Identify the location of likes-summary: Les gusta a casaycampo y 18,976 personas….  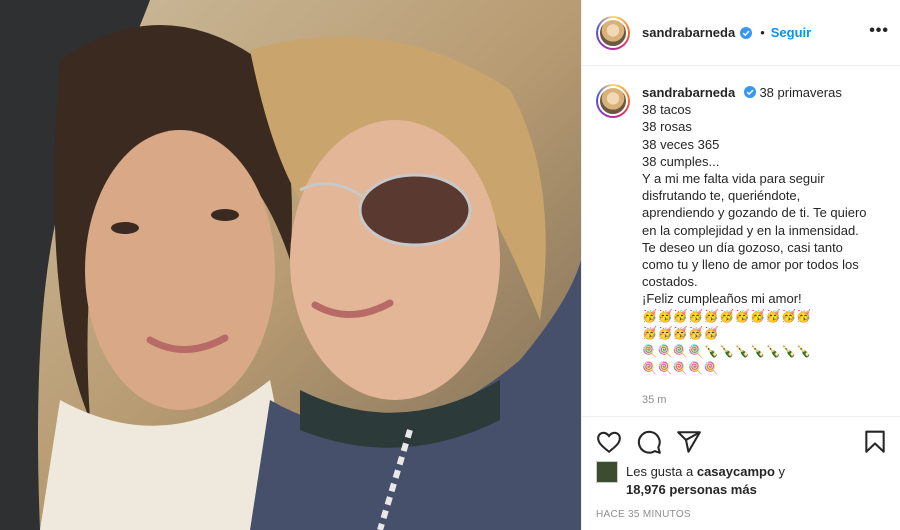
(690, 480).